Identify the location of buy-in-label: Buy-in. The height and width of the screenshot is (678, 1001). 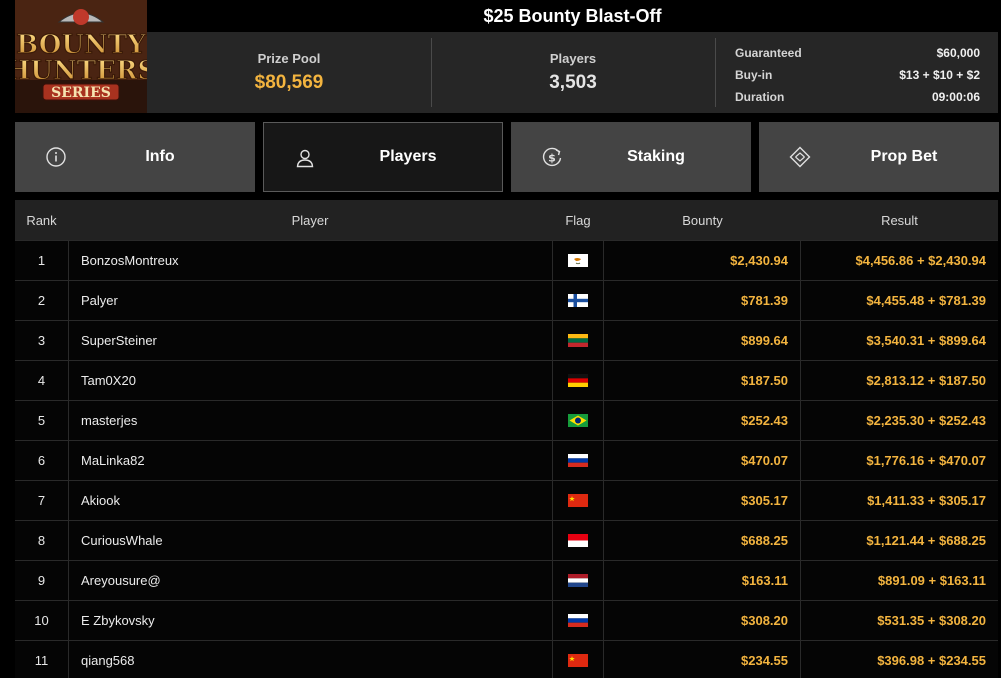
(754, 75).